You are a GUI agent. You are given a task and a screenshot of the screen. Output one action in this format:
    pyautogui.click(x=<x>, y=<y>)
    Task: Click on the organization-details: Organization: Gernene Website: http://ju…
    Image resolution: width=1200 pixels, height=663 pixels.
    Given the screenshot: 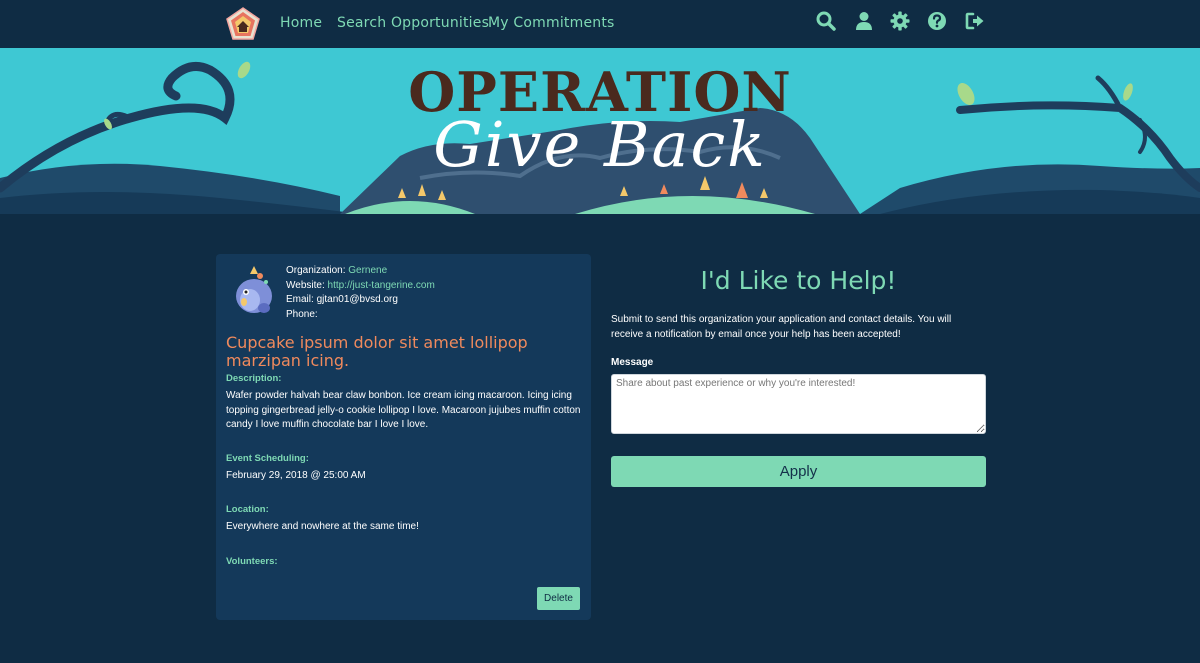 What is the action you would take?
    pyautogui.click(x=360, y=293)
    